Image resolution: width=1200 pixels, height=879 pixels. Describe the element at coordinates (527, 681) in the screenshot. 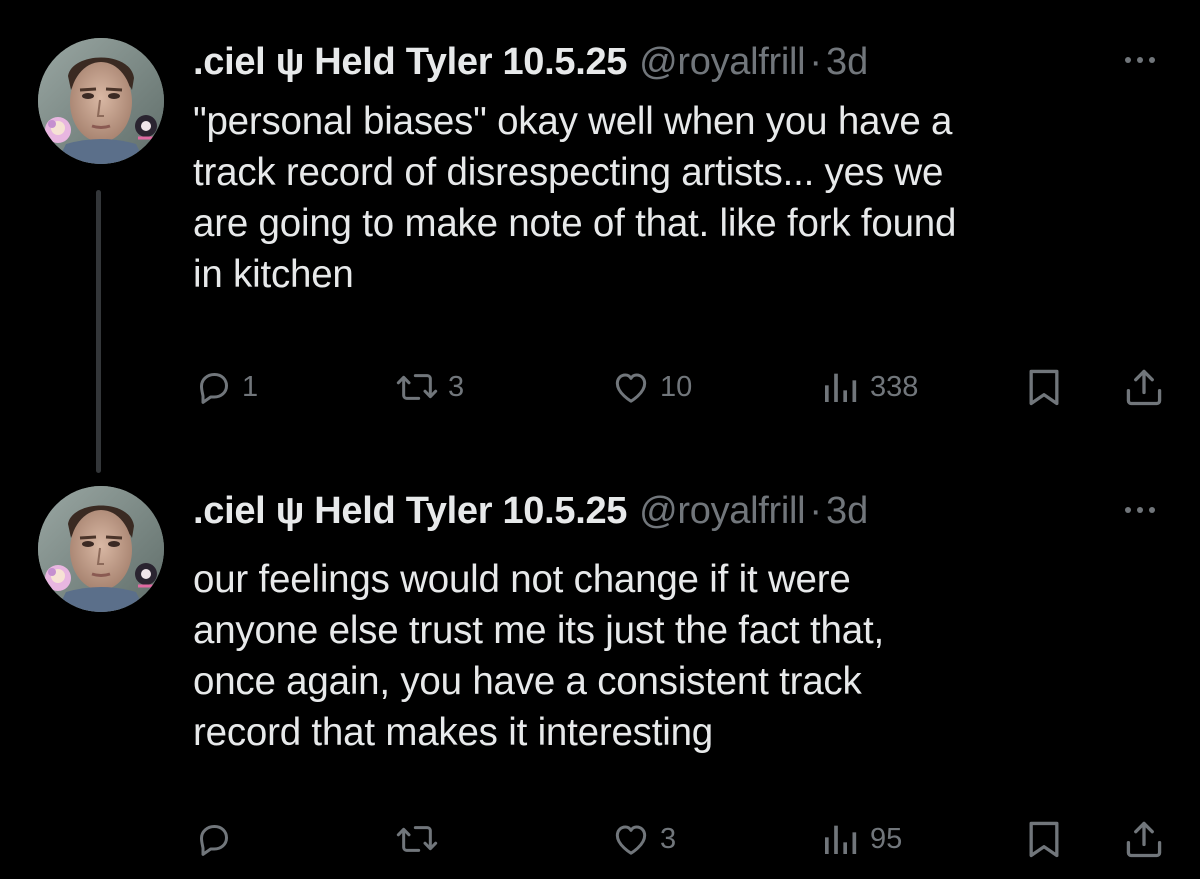

I see `tweet-text-line: once again, you have a consistent track` at that location.